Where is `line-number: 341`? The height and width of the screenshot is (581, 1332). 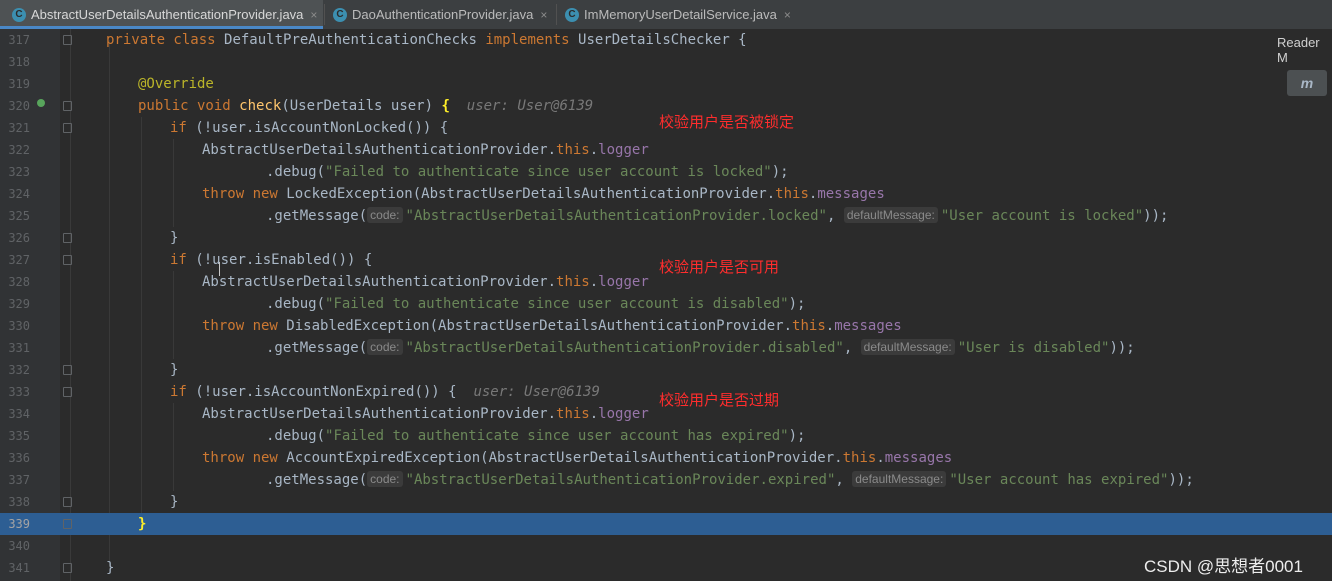 line-number: 341 is located at coordinates (19, 568).